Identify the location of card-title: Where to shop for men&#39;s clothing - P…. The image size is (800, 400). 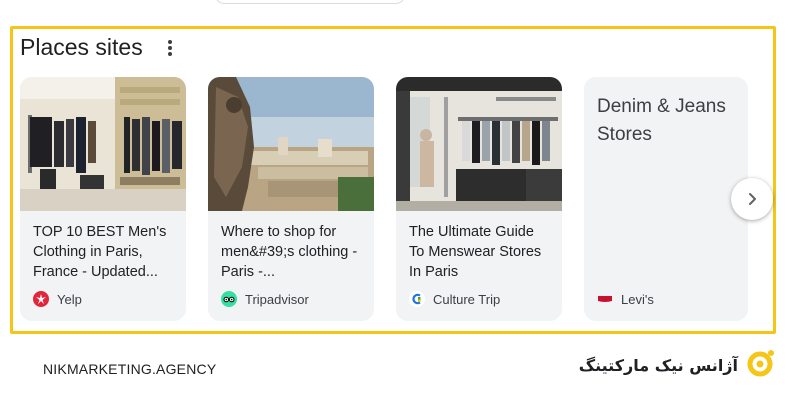
(289, 252).